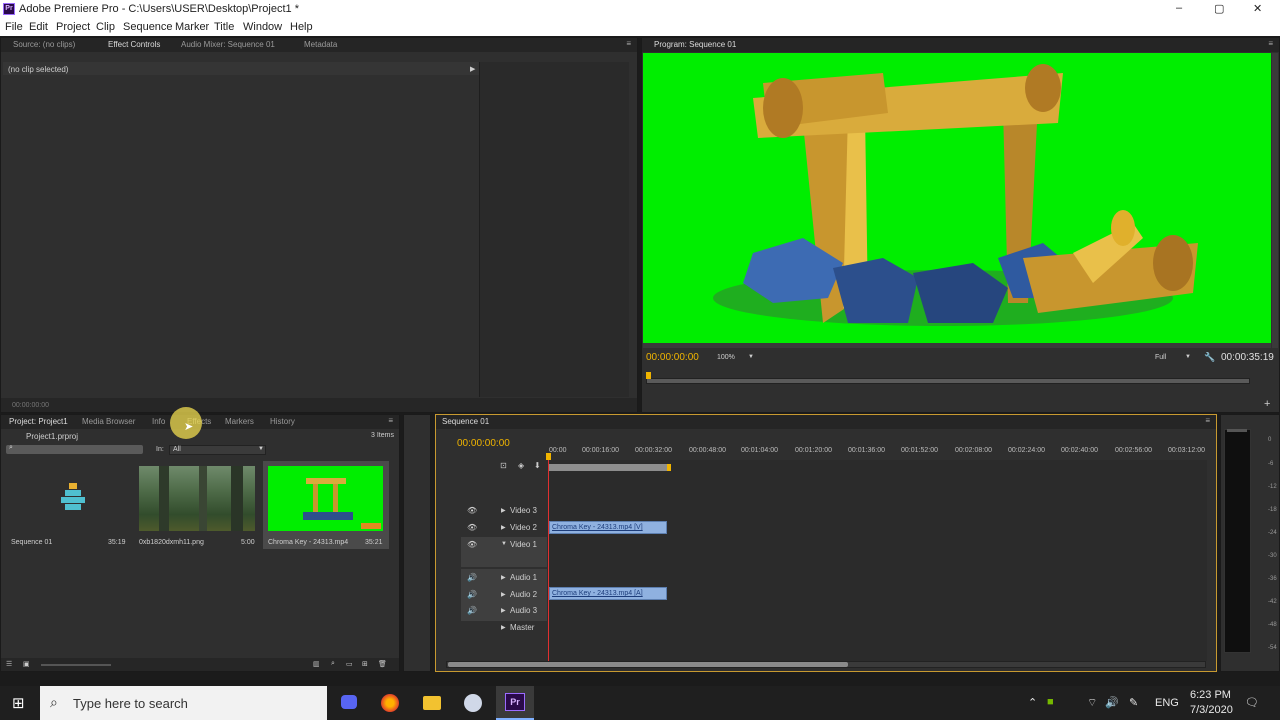  Describe the element at coordinates (217, 450) in the screenshot. I see `in-filter-select` at that location.